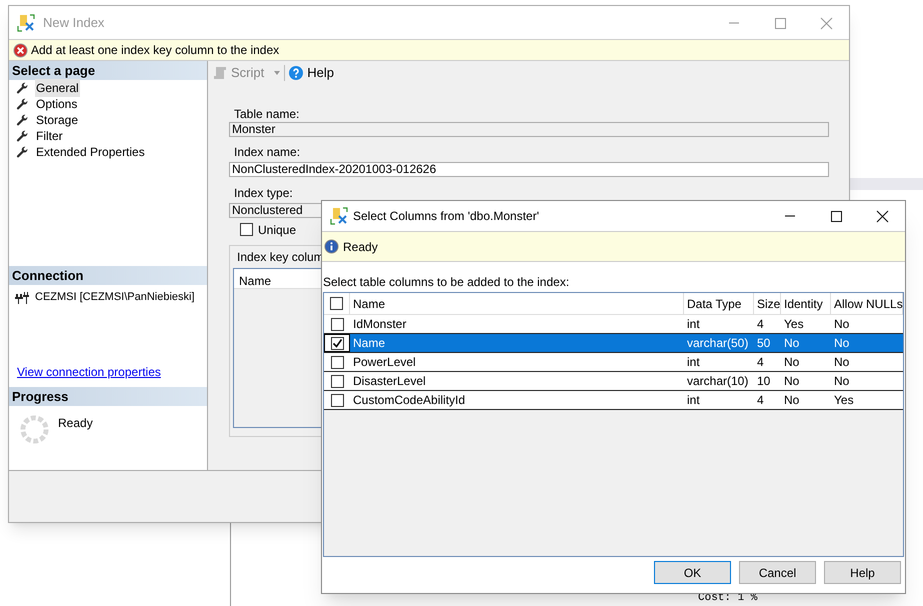 The image size is (923, 606). I want to click on checkbox-label: Unique, so click(277, 230).